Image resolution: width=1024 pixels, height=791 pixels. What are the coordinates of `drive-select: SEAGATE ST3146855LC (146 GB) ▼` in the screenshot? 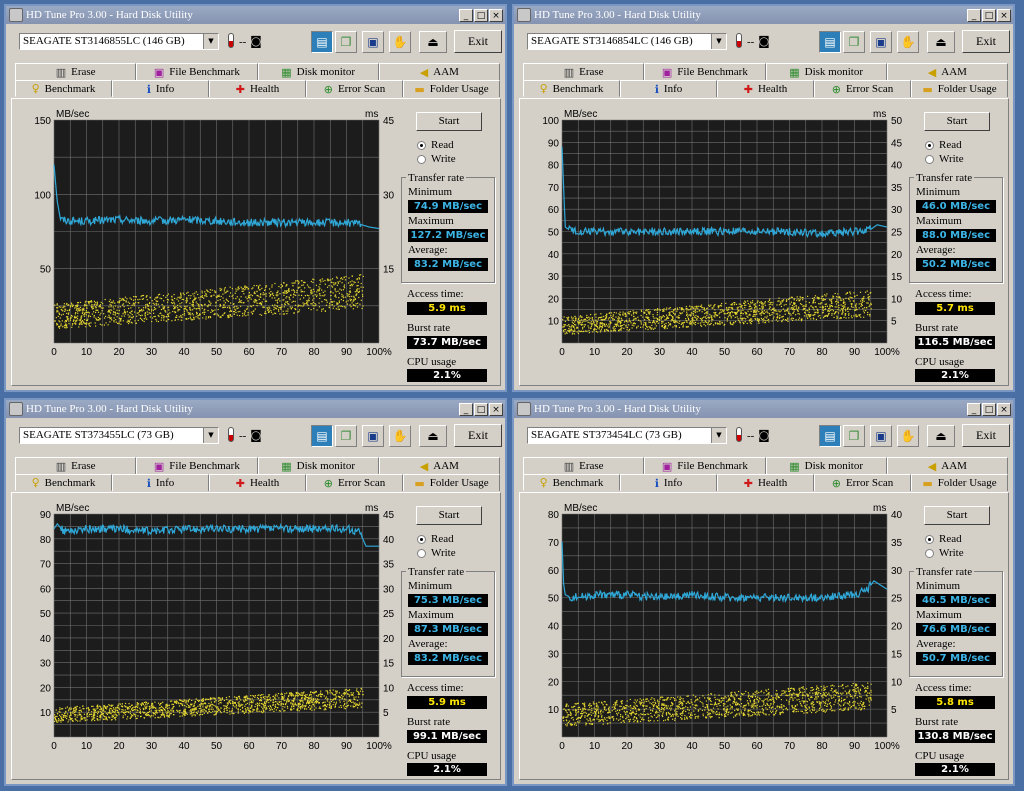 It's located at (119, 41).